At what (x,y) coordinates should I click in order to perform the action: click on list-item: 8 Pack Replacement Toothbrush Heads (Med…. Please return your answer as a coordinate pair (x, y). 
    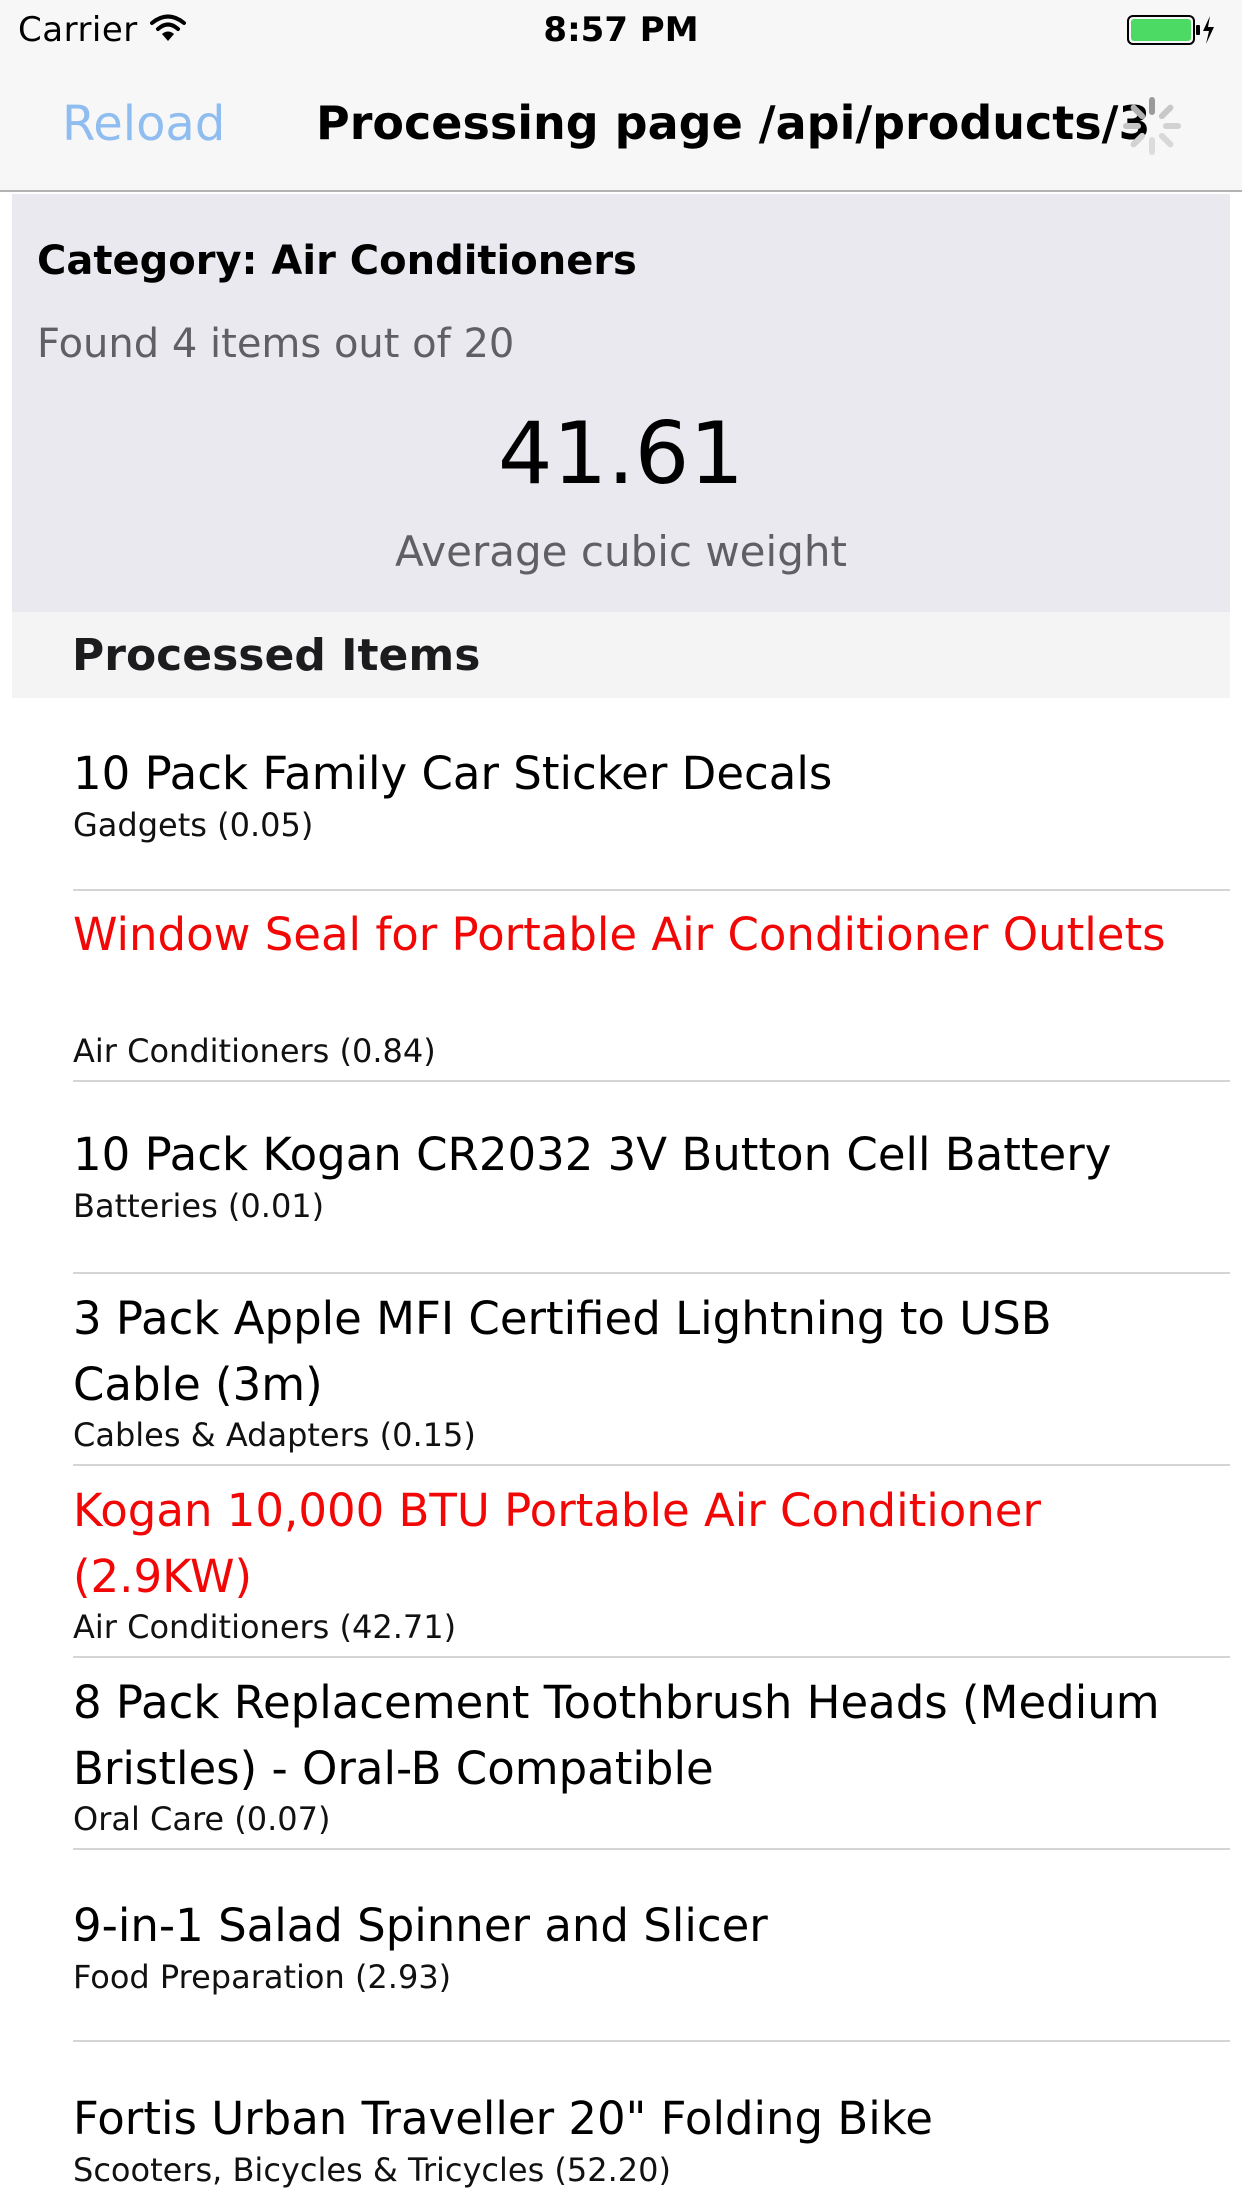
    Looking at the image, I should click on (621, 1754).